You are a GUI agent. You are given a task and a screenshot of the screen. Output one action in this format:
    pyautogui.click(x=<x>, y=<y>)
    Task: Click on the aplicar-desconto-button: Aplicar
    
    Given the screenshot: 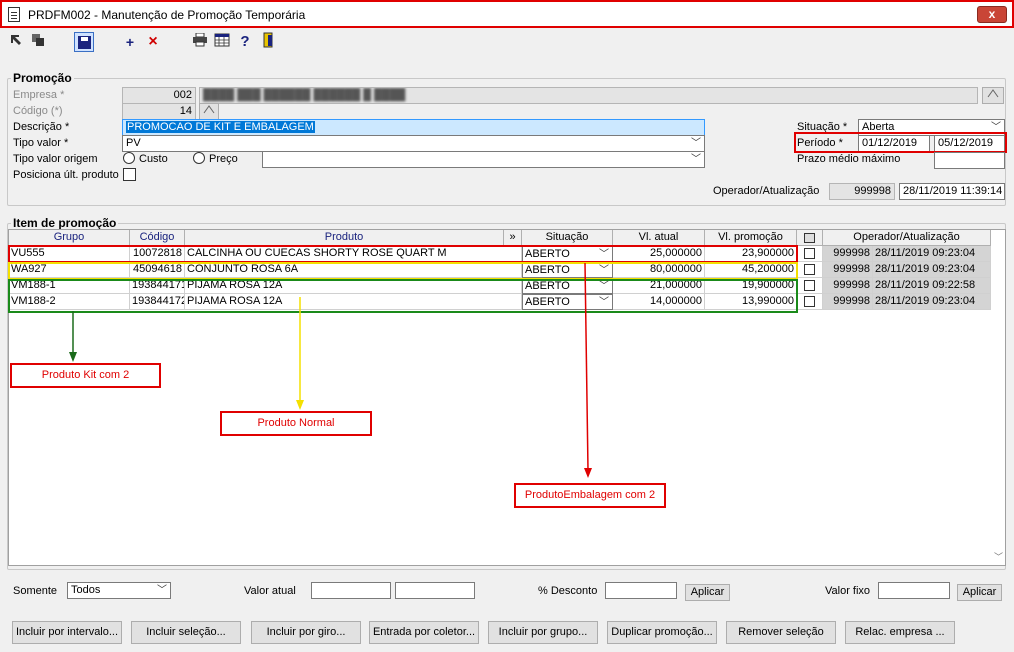 What is the action you would take?
    pyautogui.click(x=707, y=592)
    